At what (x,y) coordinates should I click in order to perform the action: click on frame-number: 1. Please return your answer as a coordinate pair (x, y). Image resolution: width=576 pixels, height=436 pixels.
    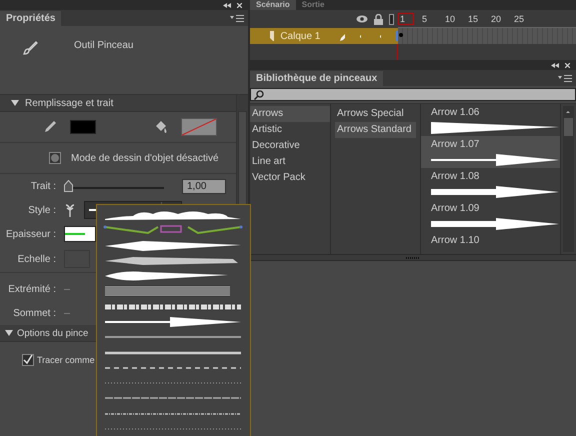
    Looking at the image, I should click on (406, 18).